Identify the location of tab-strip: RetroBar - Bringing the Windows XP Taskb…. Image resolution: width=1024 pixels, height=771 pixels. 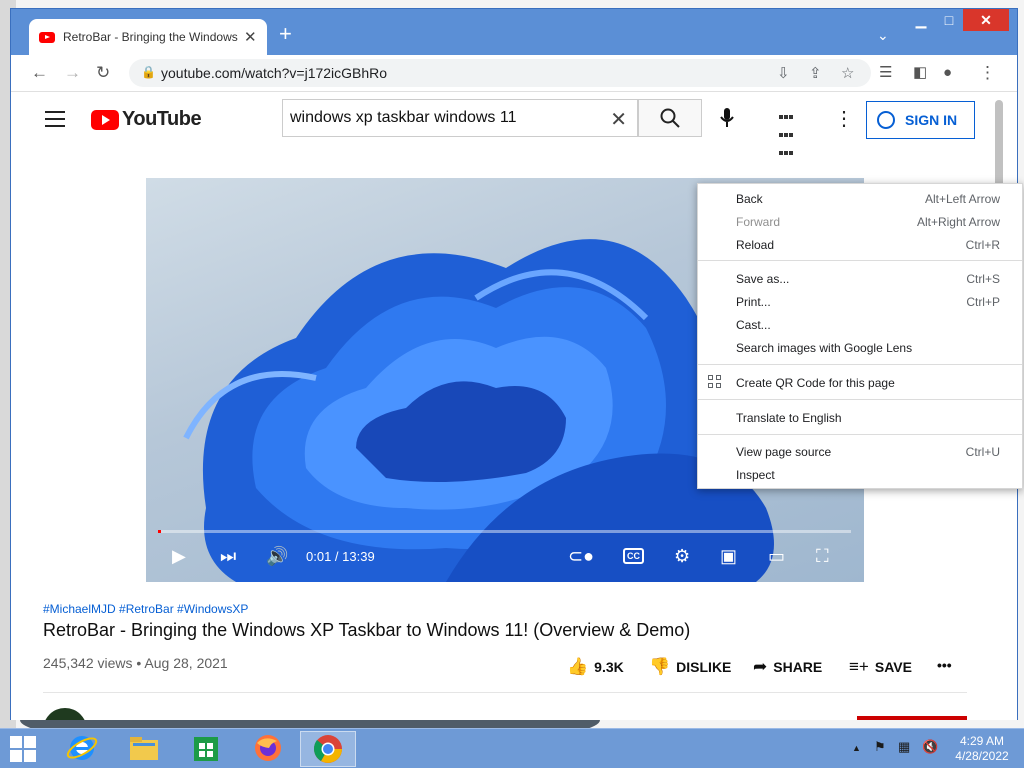
(514, 32).